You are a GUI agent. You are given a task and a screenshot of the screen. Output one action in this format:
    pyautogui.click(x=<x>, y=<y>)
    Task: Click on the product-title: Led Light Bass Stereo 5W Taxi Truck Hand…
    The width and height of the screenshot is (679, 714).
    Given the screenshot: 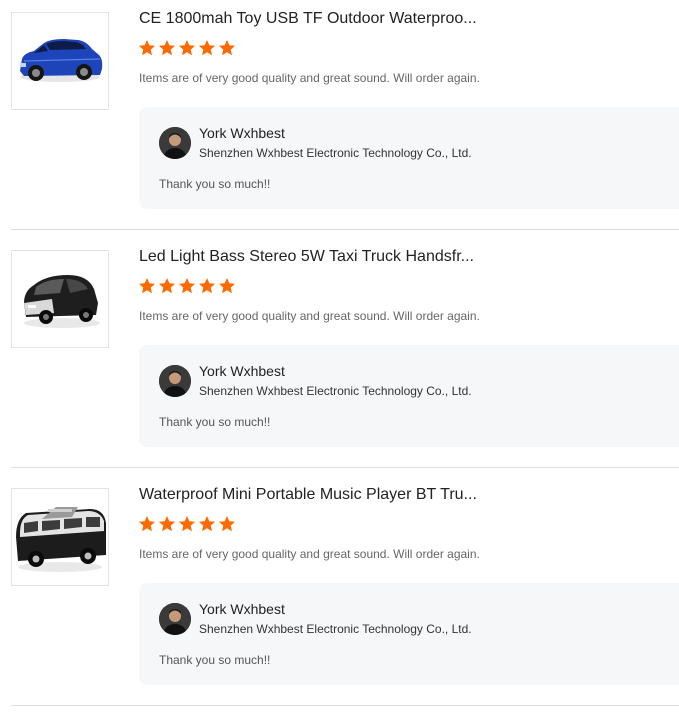 What is the action you would take?
    pyautogui.click(x=306, y=257)
    